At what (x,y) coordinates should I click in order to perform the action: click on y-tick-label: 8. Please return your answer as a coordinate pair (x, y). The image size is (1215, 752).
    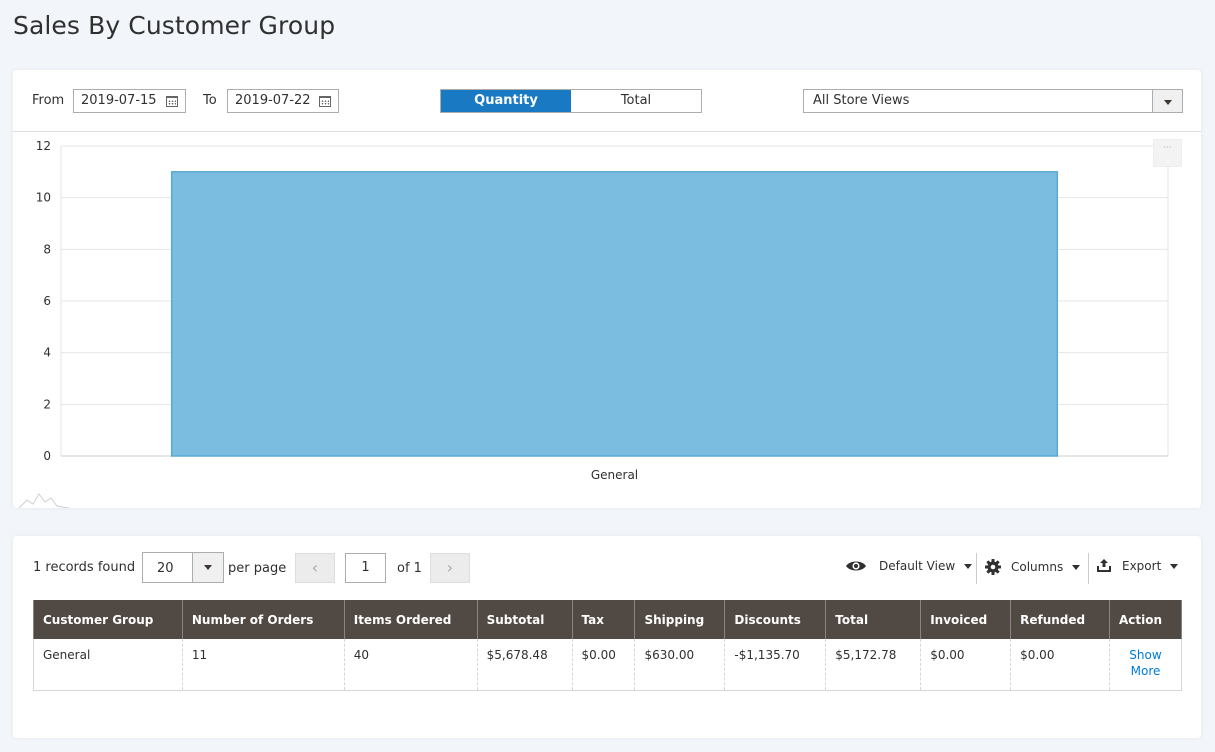
    Looking at the image, I should click on (47, 249).